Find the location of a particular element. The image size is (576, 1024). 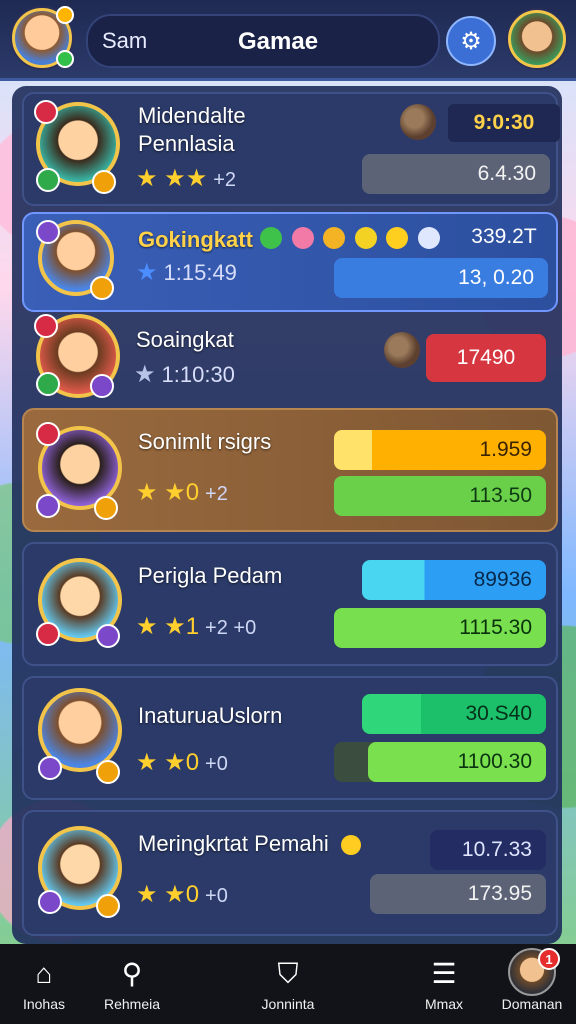

player-name: Sonimlt rsigrs is located at coordinates (205, 441).